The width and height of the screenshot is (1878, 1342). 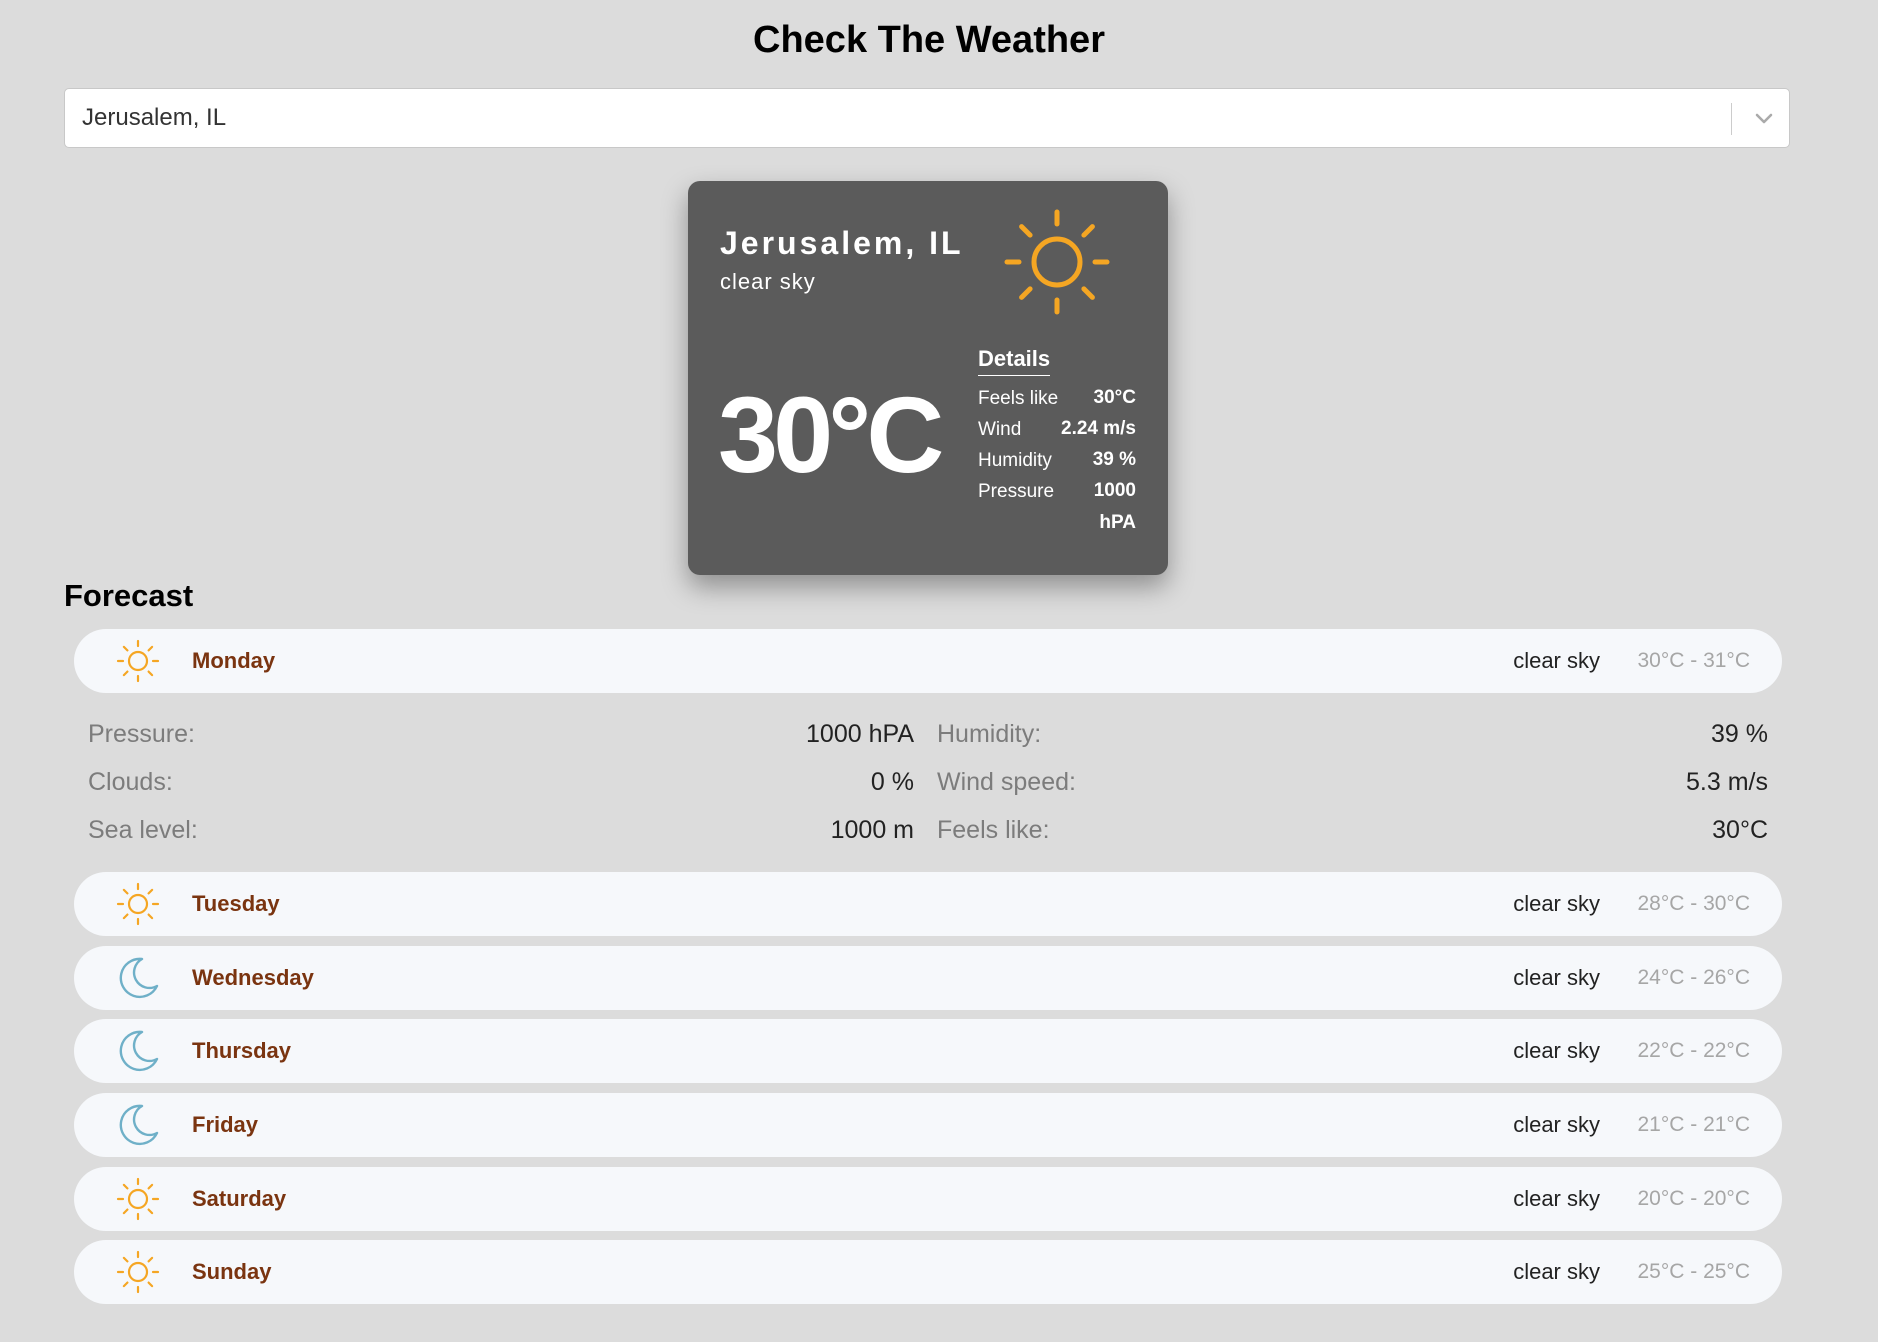 What do you see at coordinates (239, 1198) in the screenshot?
I see `day-name: Saturday` at bounding box center [239, 1198].